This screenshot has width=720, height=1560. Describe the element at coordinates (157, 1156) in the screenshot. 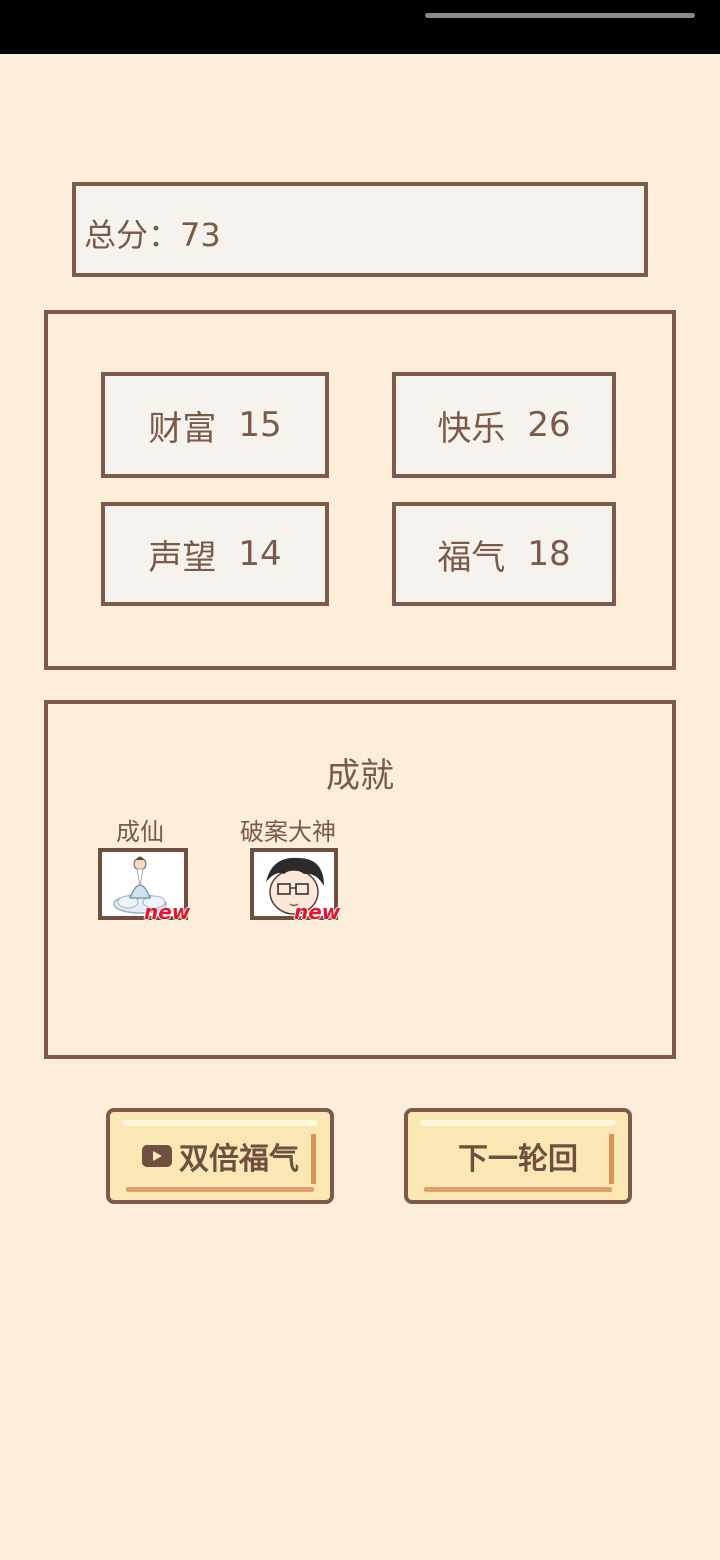

I see `video-ad-icon` at that location.